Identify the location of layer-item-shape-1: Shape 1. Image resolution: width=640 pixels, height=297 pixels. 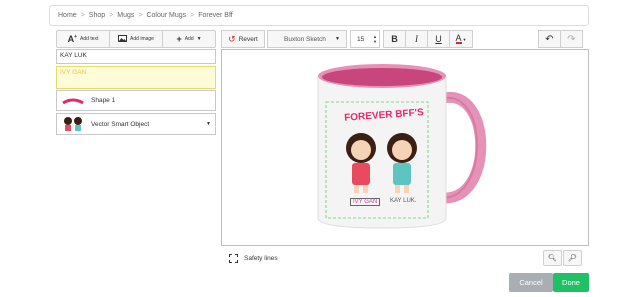
(136, 100).